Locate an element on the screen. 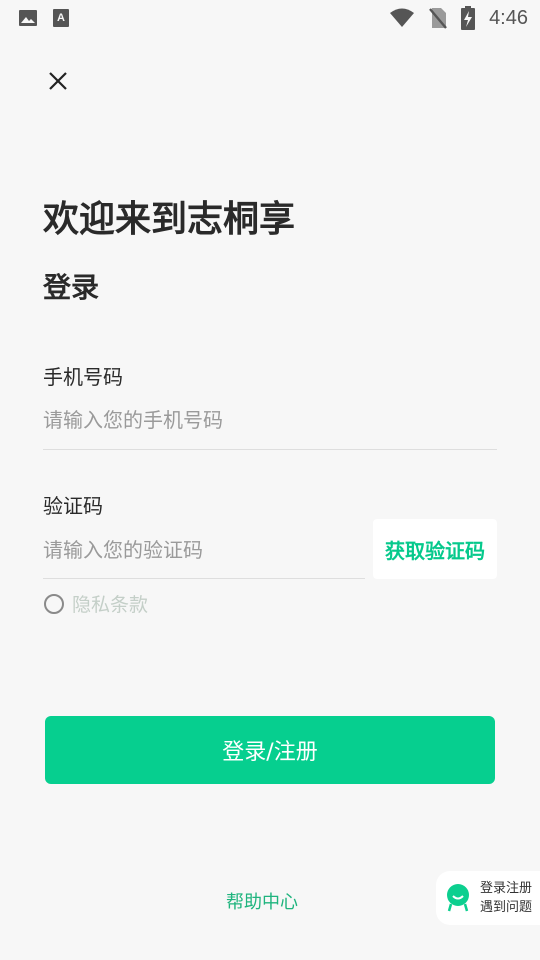  battery-charging-icon is located at coordinates (468, 18).